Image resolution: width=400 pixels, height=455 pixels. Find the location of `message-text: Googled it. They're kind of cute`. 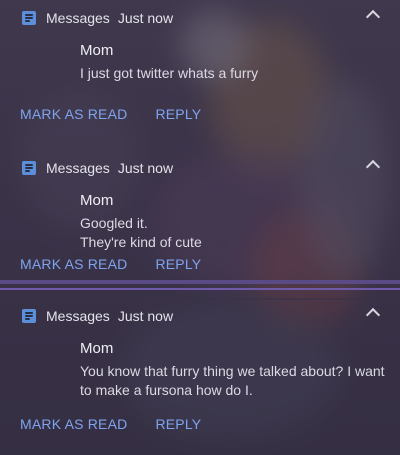

message-text: Googled it. They're kind of cute is located at coordinates (141, 232).